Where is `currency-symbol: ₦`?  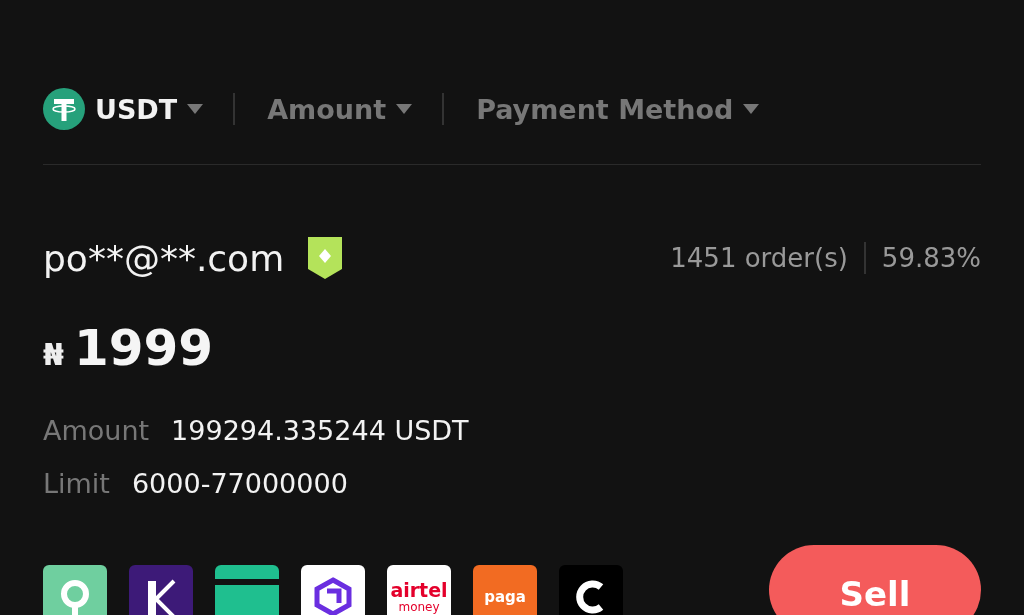 currency-symbol: ₦ is located at coordinates (53, 354).